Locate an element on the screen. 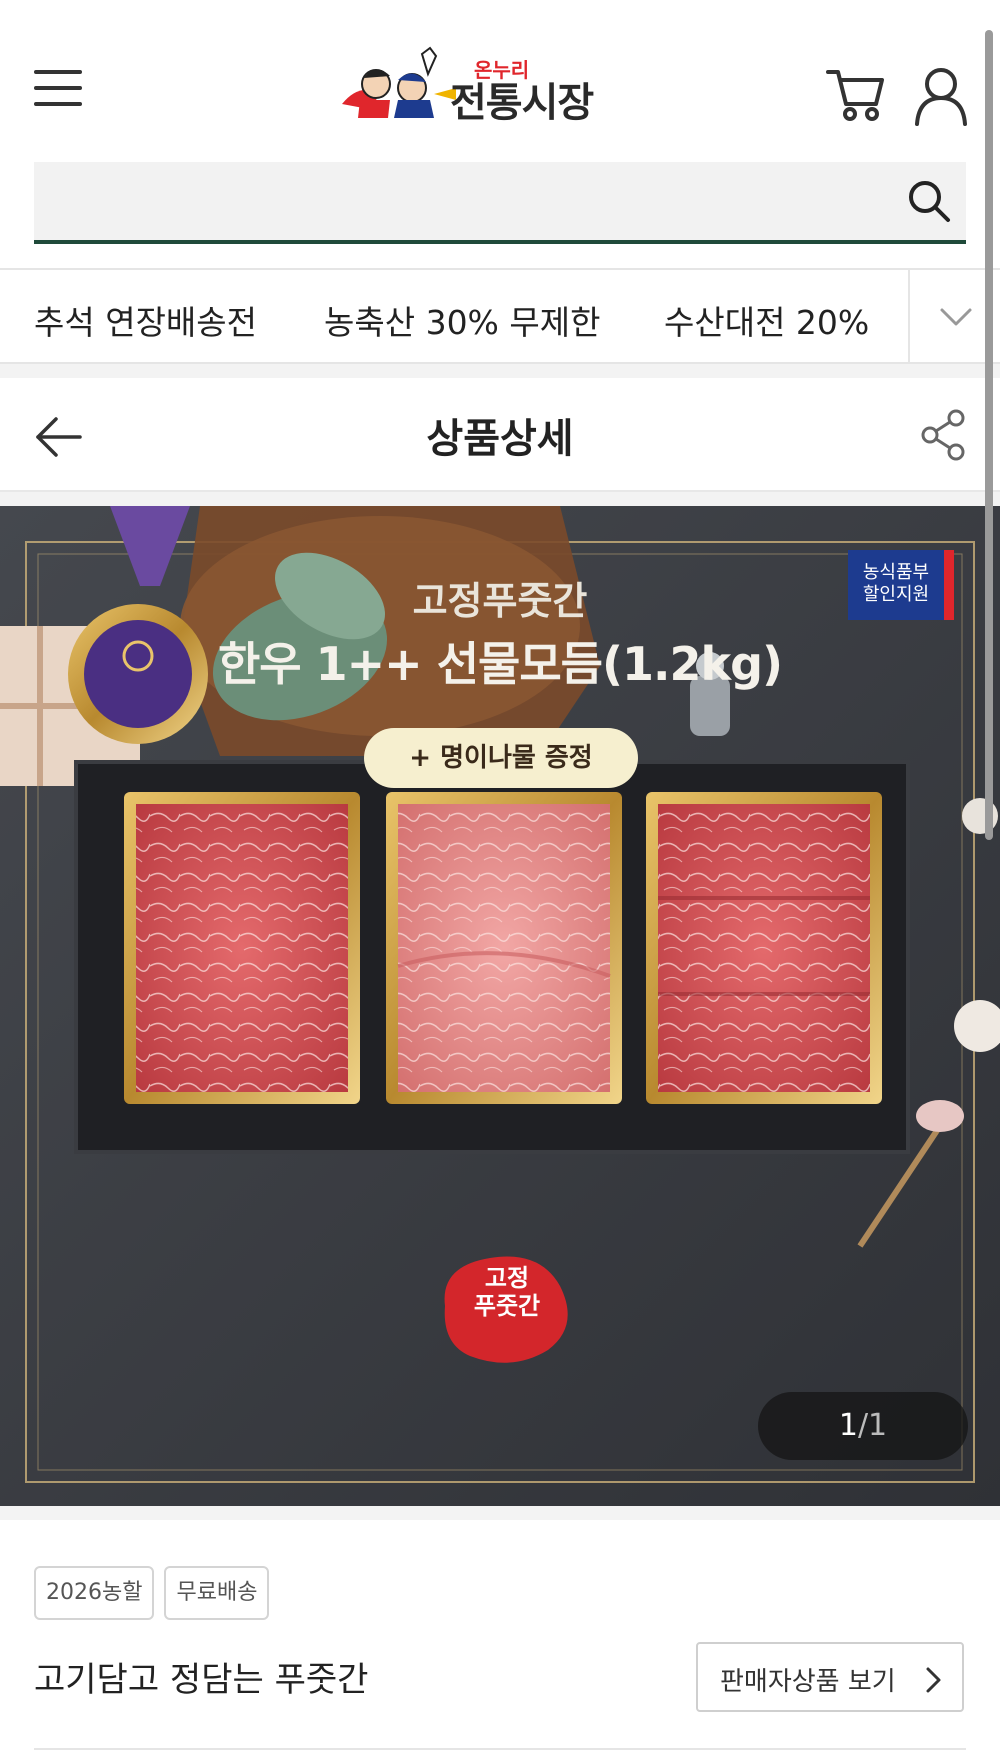 This screenshot has width=1000, height=1756. logo-mascot-icon is located at coordinates (399, 82).